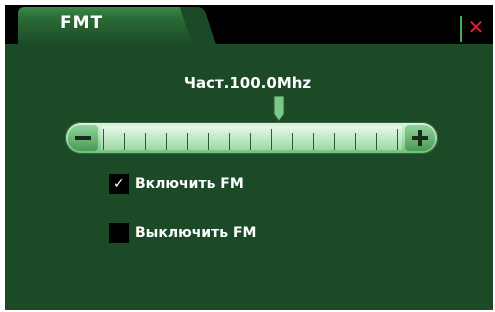  I want to click on disable-fm-label: Выключить FM, so click(195, 233).